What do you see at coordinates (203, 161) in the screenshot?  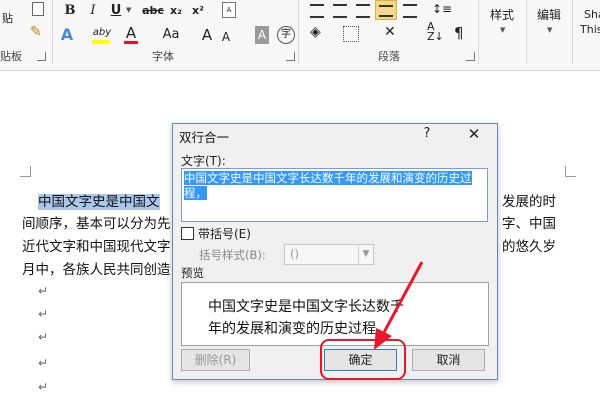 I see `text-field-label: 文字(T):` at bounding box center [203, 161].